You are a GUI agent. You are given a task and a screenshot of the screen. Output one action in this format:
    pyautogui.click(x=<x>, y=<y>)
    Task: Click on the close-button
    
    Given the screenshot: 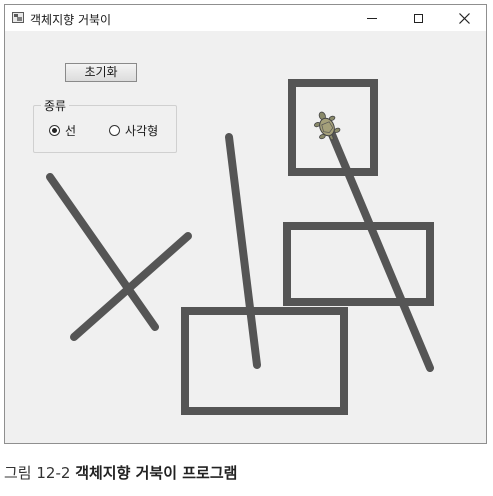 What is the action you would take?
    pyautogui.click(x=464, y=18)
    